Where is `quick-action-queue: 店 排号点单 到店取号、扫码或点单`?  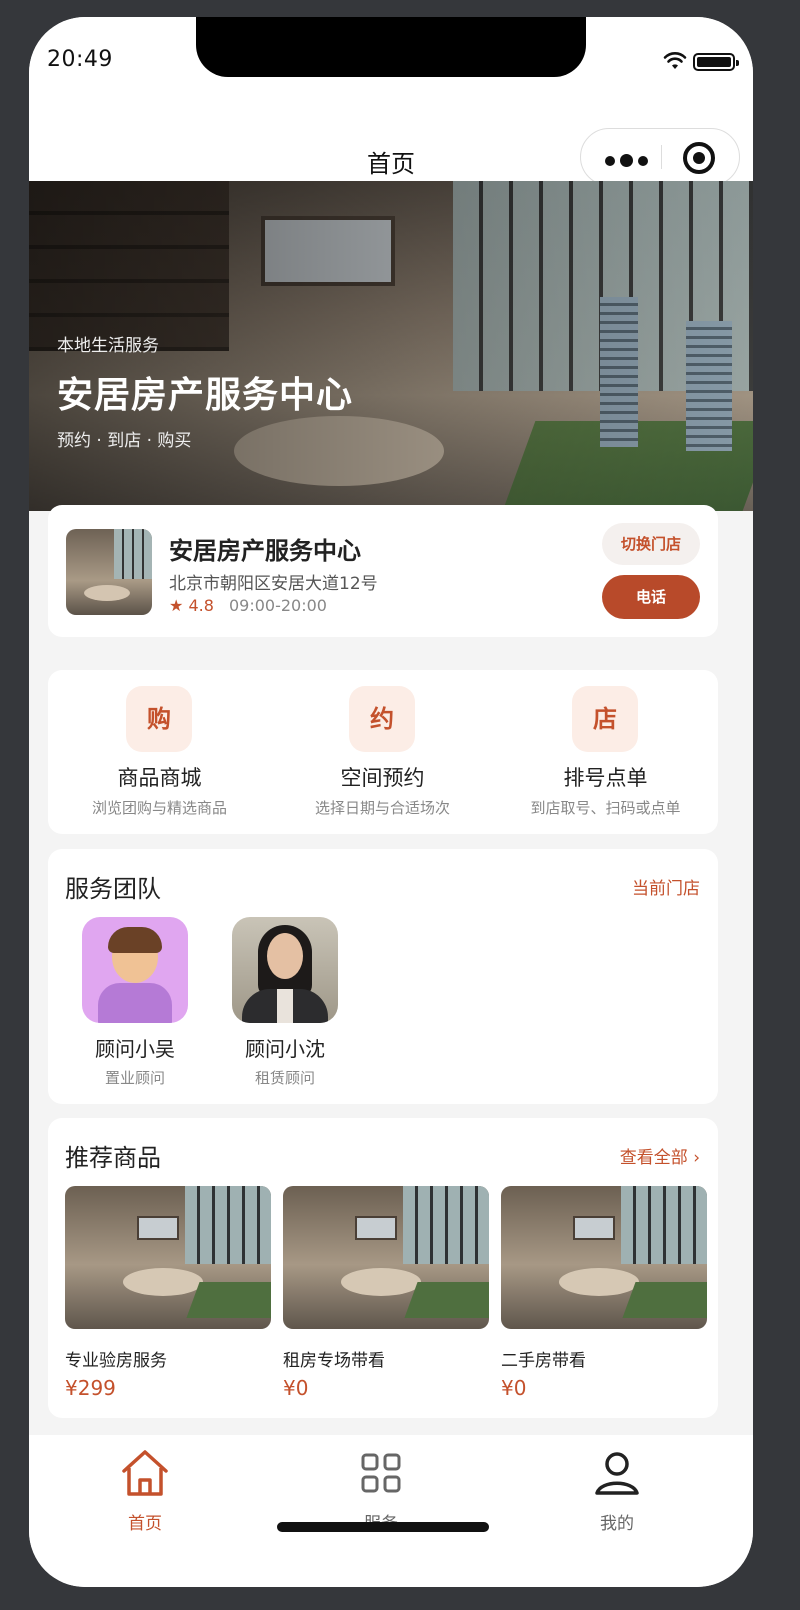
quick-action-queue: 店 排号点单 到店取号、扫码或点单 is located at coordinates (605, 752).